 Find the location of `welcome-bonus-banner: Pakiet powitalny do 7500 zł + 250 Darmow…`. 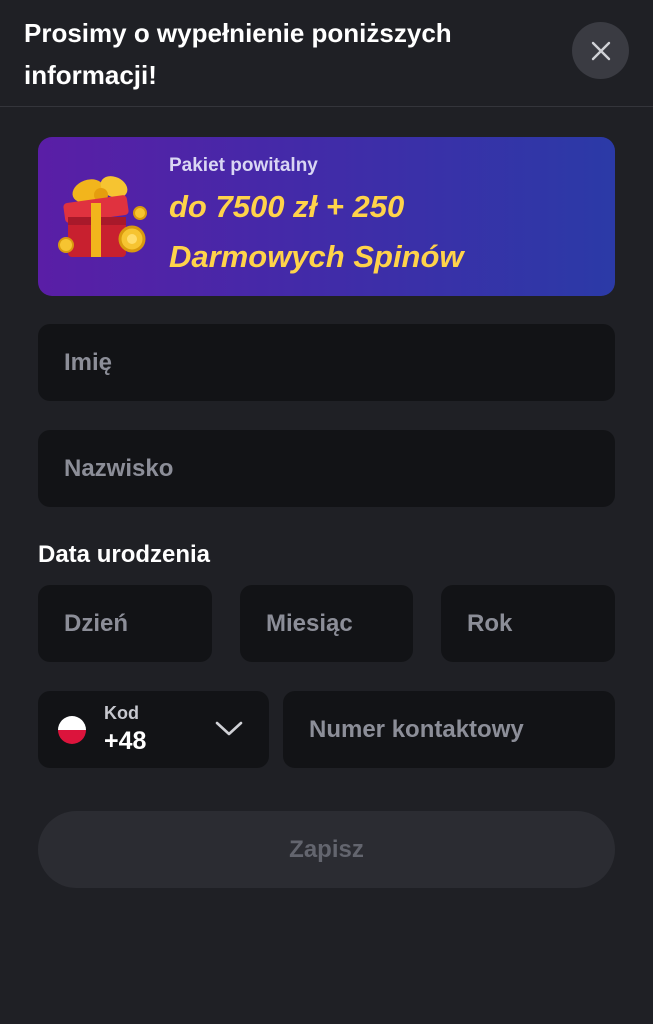

welcome-bonus-banner: Pakiet powitalny do 7500 zł + 250 Darmow… is located at coordinates (326, 216).